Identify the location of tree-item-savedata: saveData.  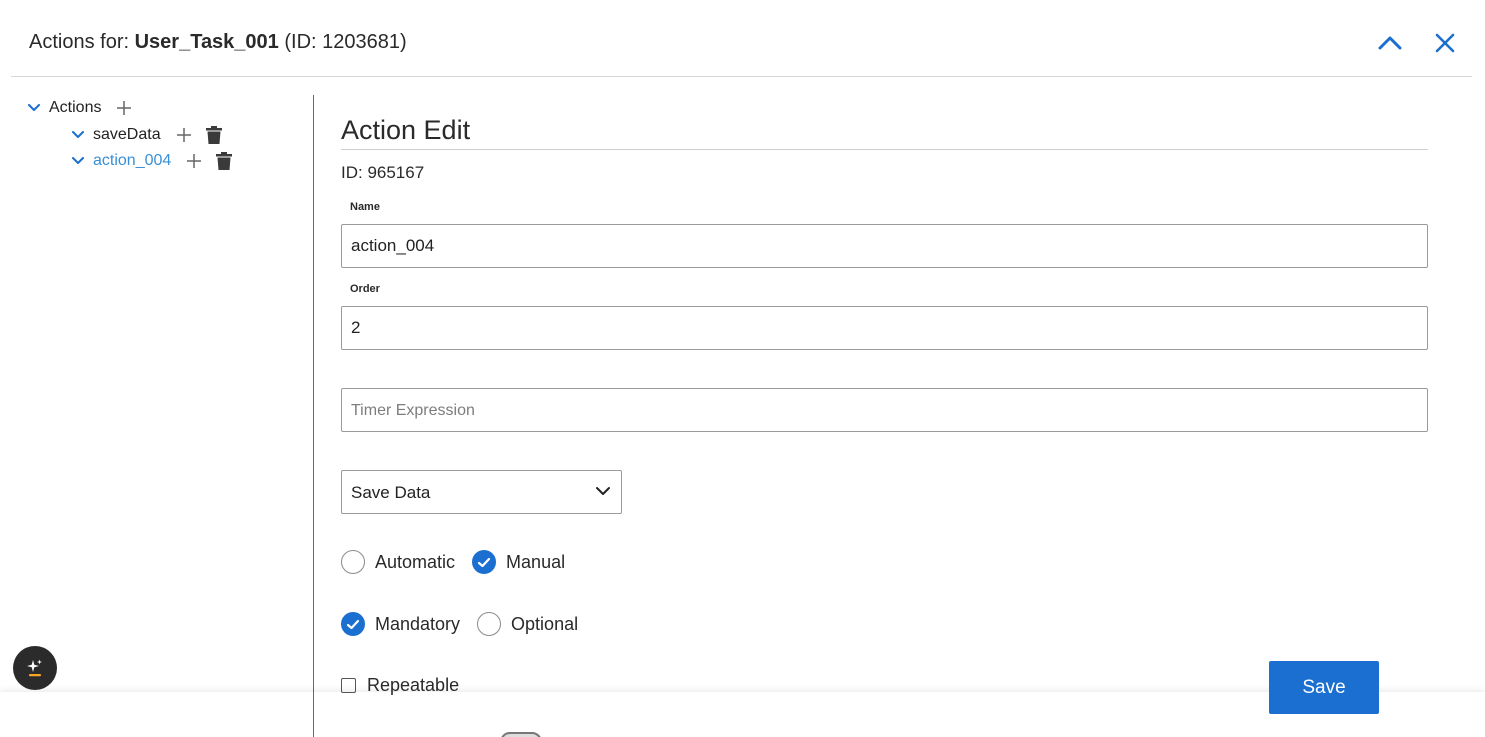
(147, 135).